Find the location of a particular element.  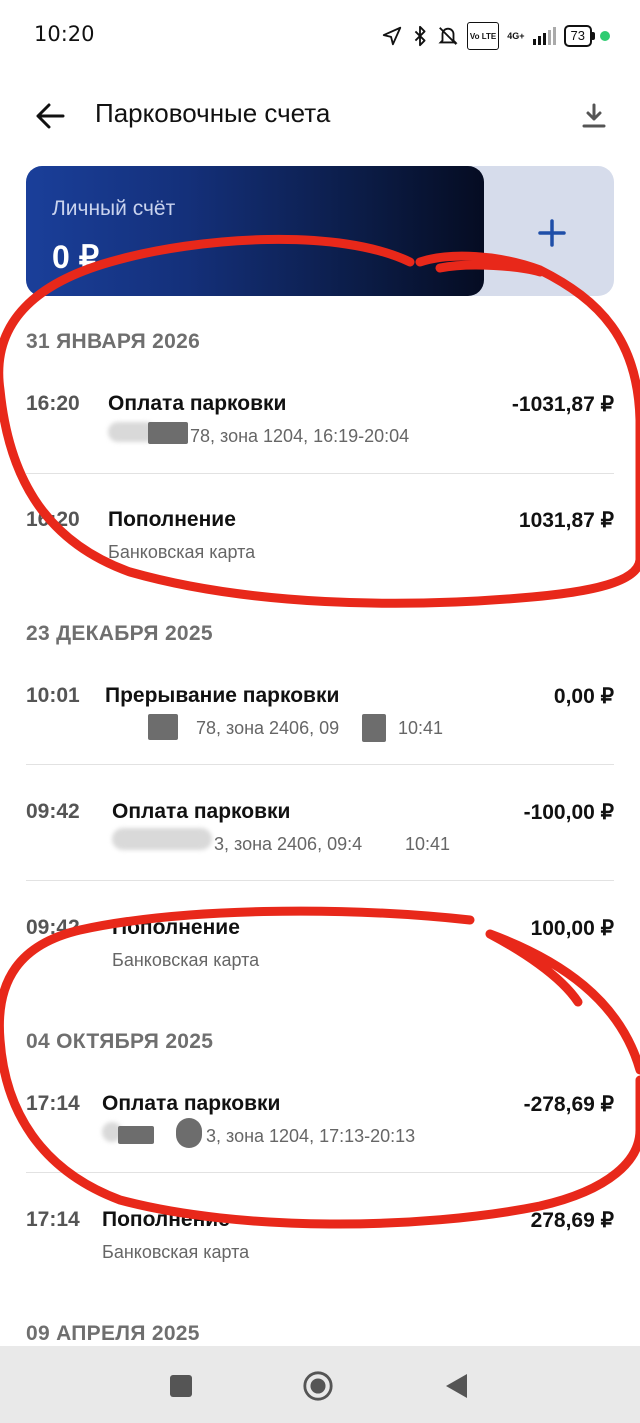

back-button is located at coordinates (50, 116).